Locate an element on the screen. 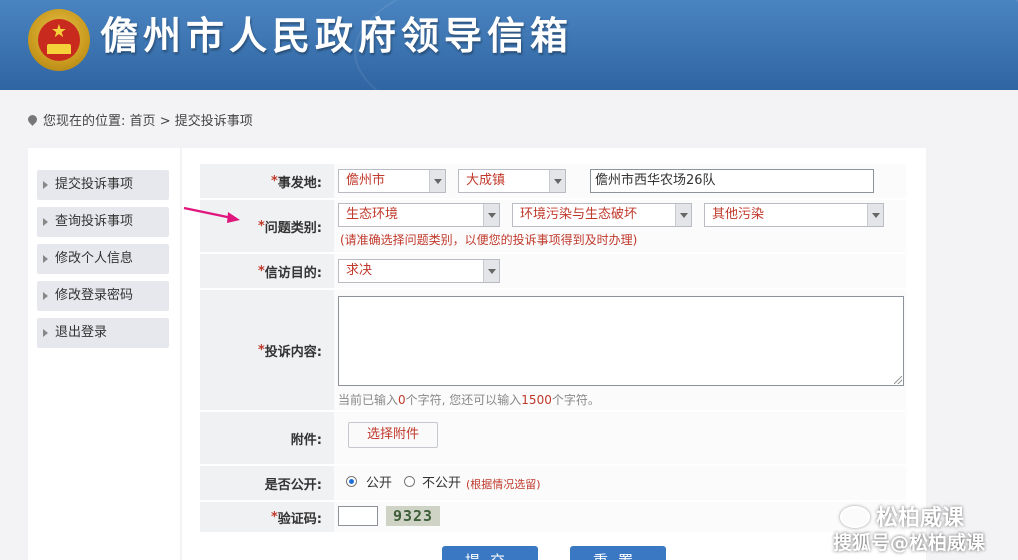  national-emblem-icon: ★ is located at coordinates (59, 40).